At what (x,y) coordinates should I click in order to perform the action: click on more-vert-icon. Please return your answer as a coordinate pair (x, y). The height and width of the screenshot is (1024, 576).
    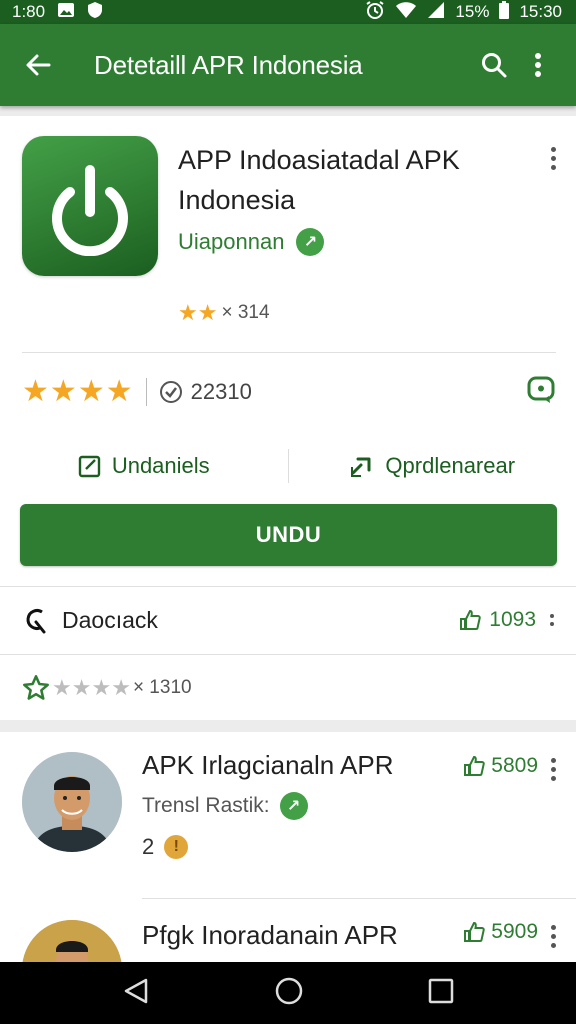
    Looking at the image, I should click on (538, 65).